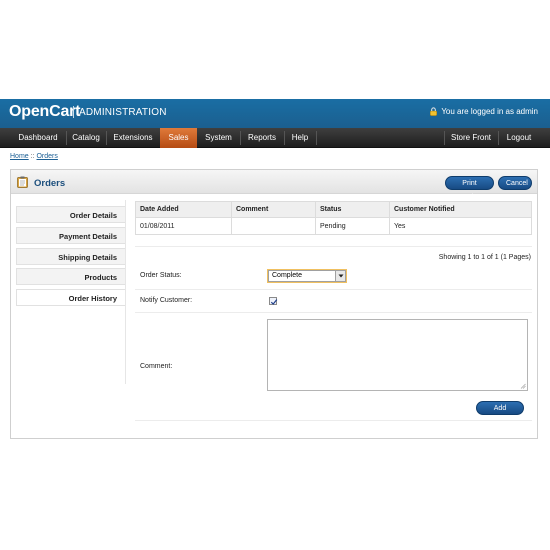 The width and height of the screenshot is (550, 550). I want to click on column-customer-notified: Customer Notified, so click(460, 209).